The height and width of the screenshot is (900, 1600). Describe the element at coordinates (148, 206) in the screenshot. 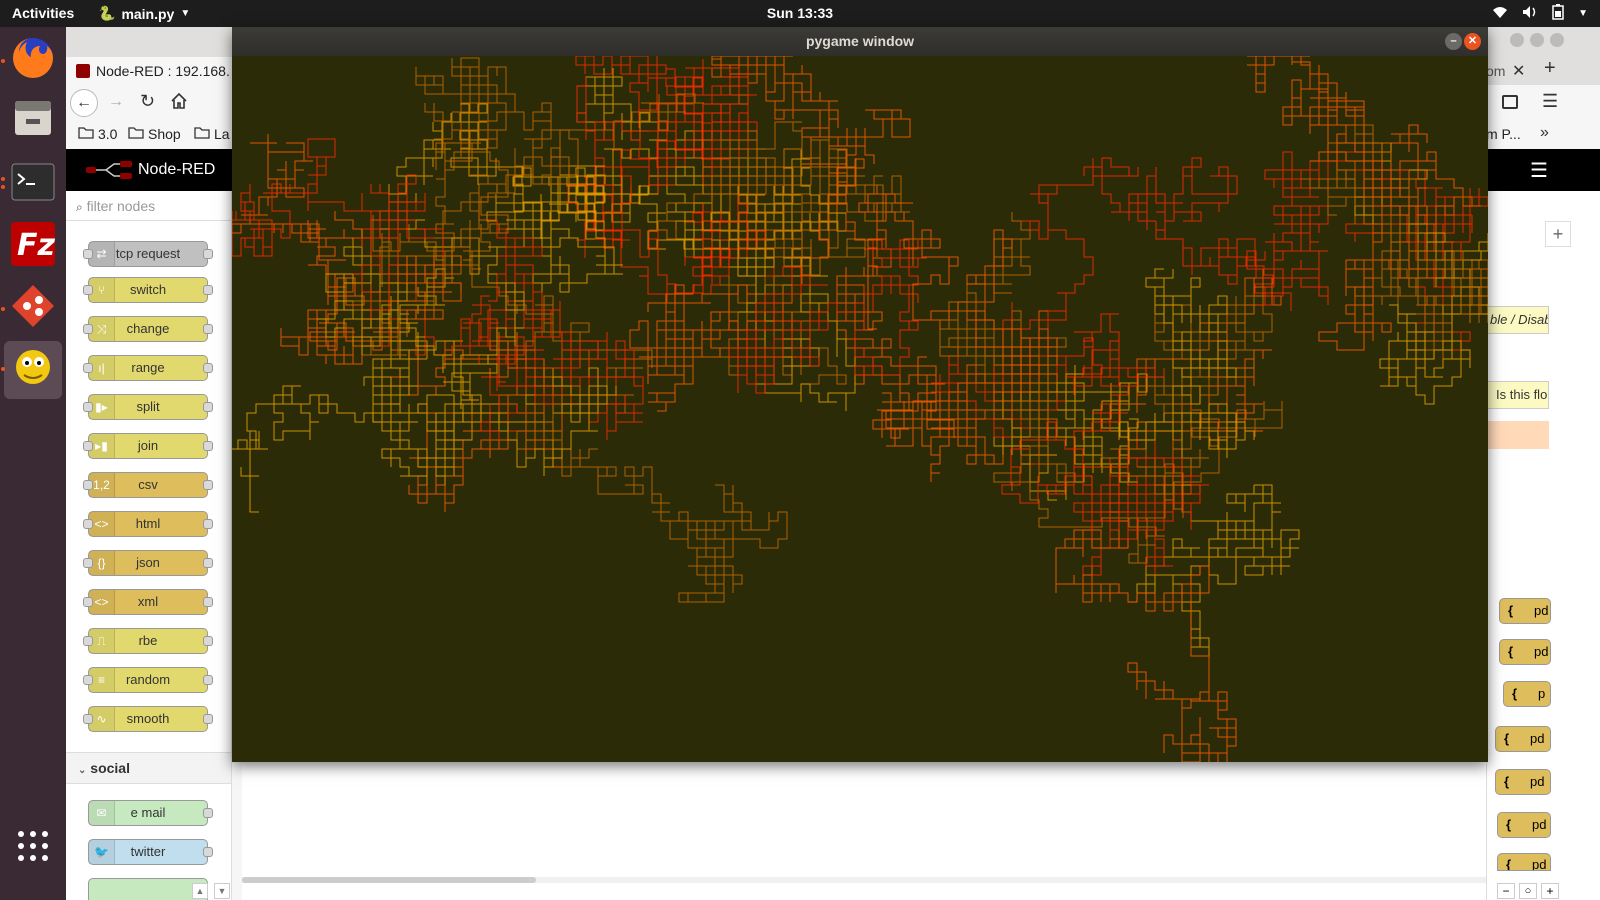

I see `filter-nodes-input: ⌕ filter nodes` at that location.